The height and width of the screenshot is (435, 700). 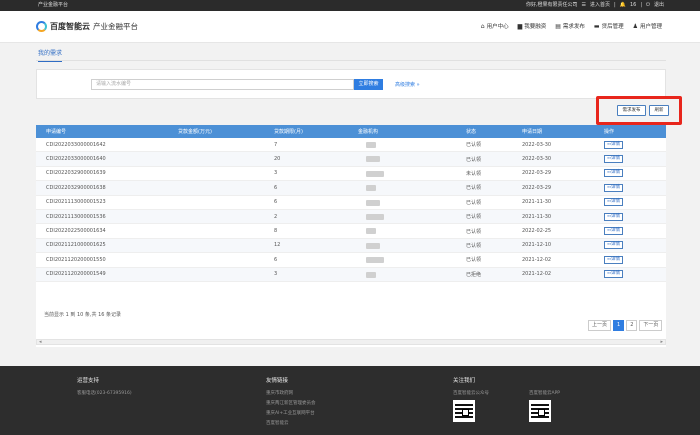 I want to click on user-icon: ♟, so click(x=635, y=26).